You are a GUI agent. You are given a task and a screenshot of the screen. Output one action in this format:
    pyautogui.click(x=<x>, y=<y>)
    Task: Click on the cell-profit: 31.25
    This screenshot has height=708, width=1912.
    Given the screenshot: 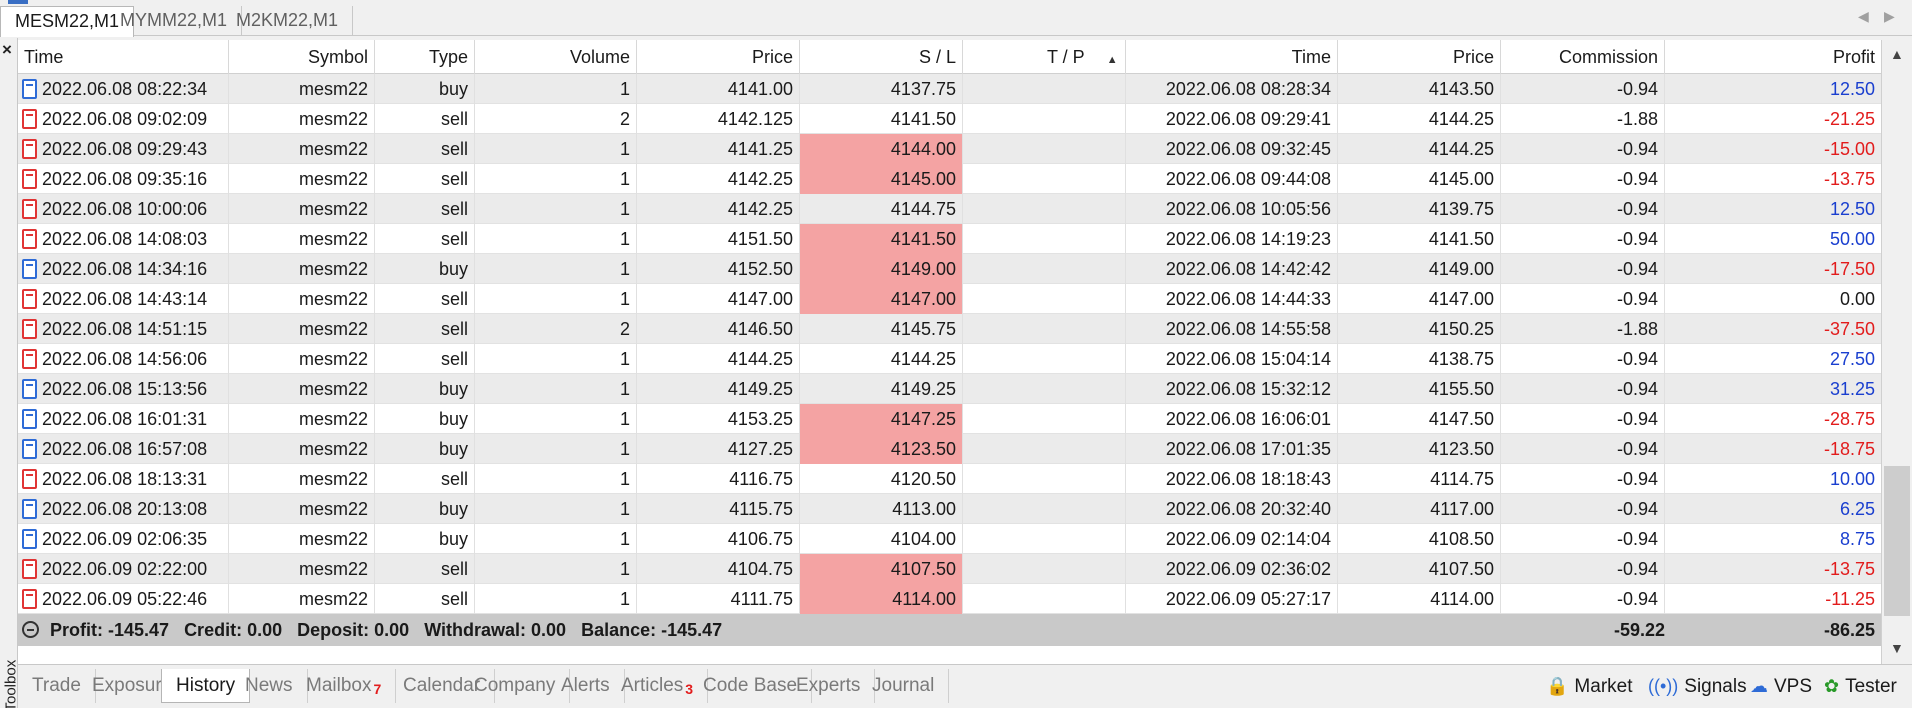 What is the action you would take?
    pyautogui.click(x=1852, y=389)
    